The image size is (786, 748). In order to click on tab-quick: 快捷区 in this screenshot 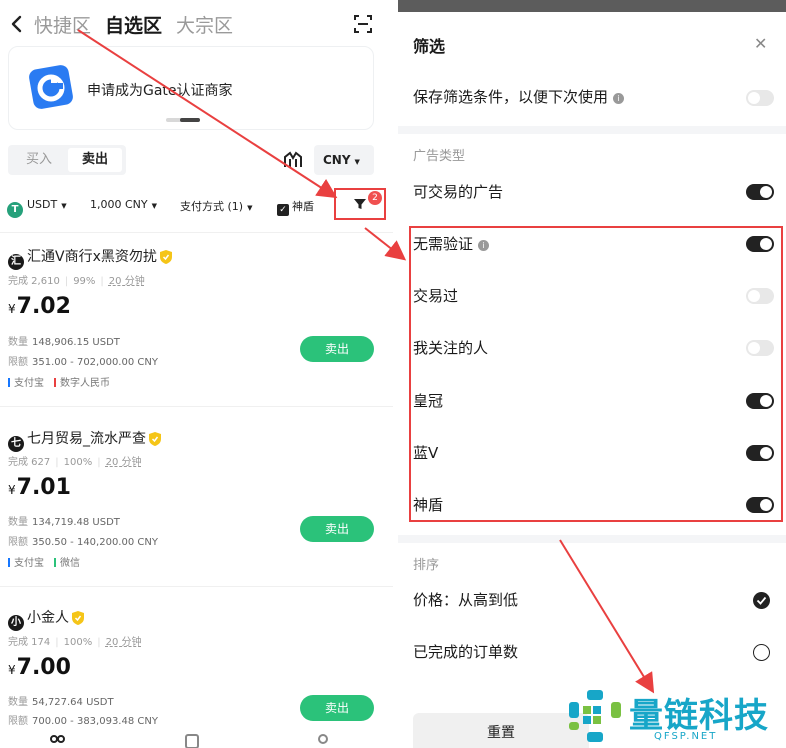, I will do `click(62, 24)`.